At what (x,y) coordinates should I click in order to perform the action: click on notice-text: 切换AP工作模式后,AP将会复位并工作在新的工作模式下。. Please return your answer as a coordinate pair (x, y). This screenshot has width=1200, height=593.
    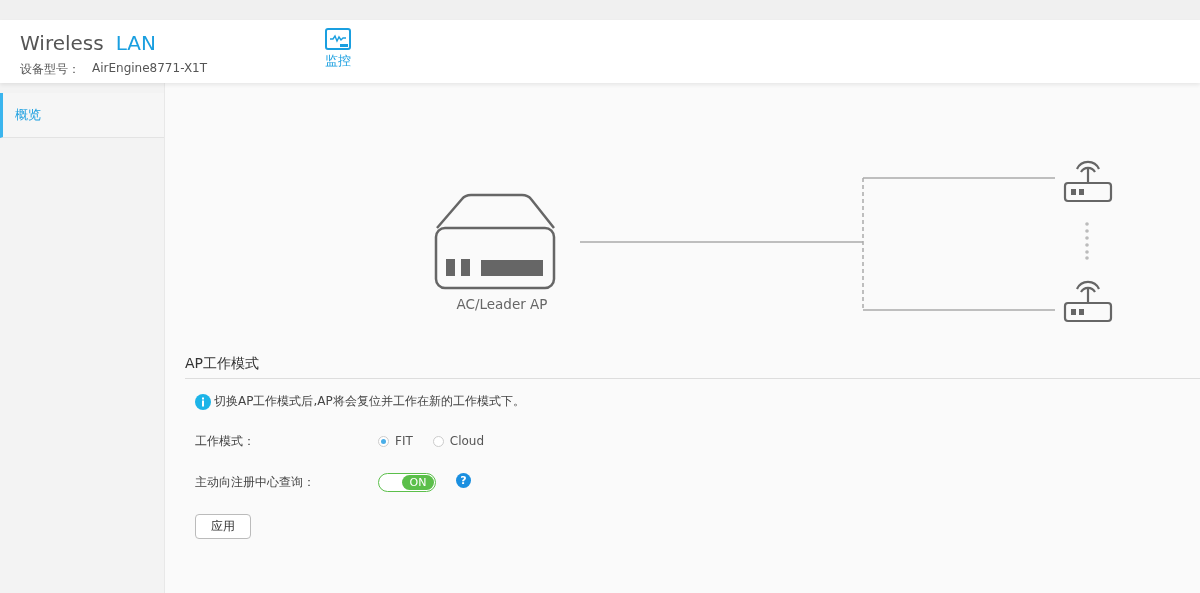
    Looking at the image, I should click on (369, 401).